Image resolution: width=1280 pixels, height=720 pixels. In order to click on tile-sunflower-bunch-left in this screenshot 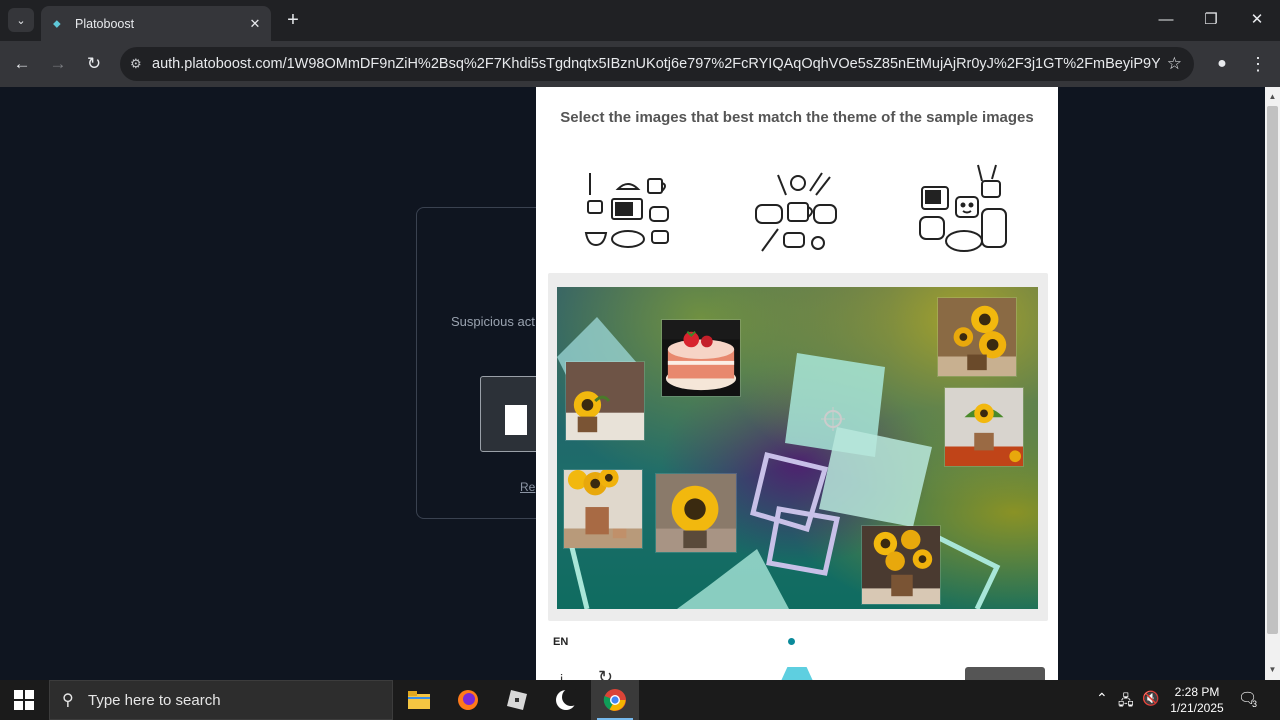, I will do `click(603, 509)`.